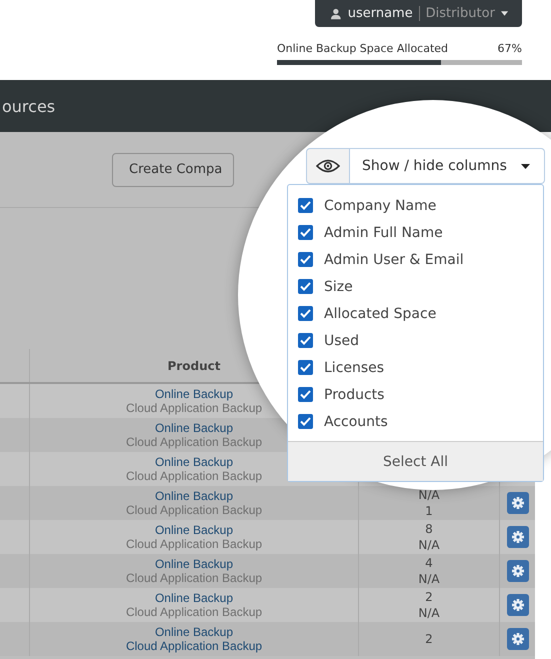  I want to click on column-option: Size, so click(338, 286).